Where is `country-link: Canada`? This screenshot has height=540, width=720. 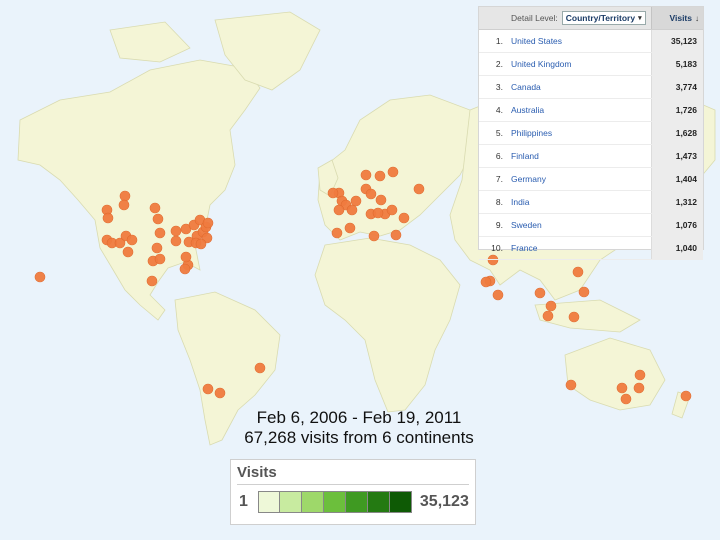 country-link: Canada is located at coordinates (577, 87).